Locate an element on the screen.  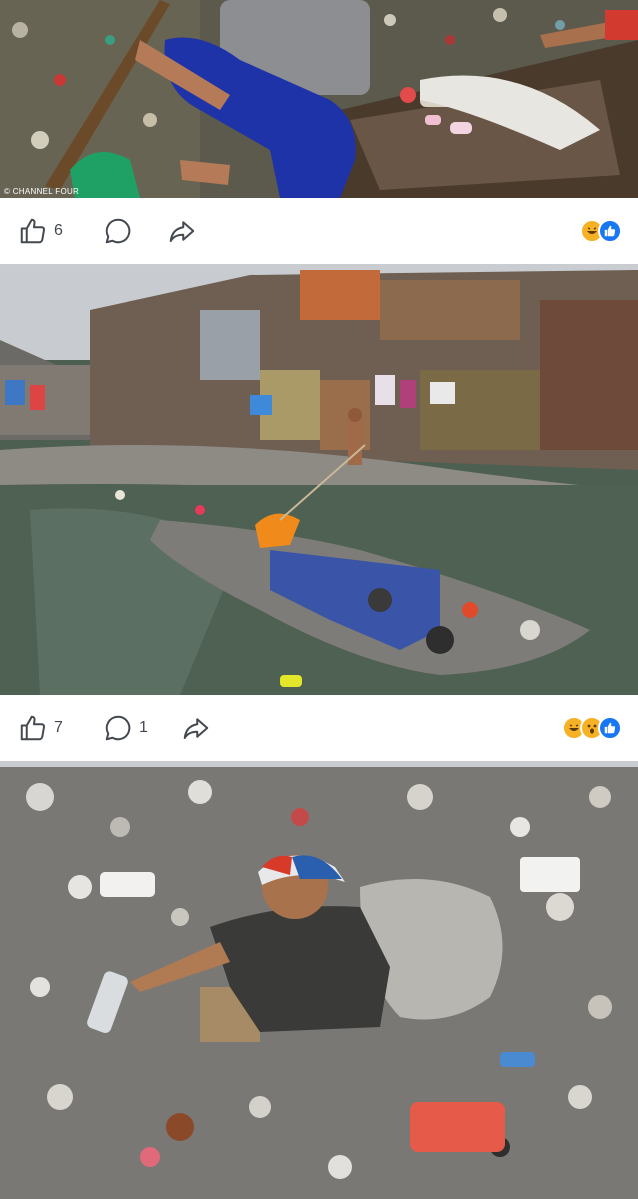
comment-button: 1 is located at coordinates (125, 728).